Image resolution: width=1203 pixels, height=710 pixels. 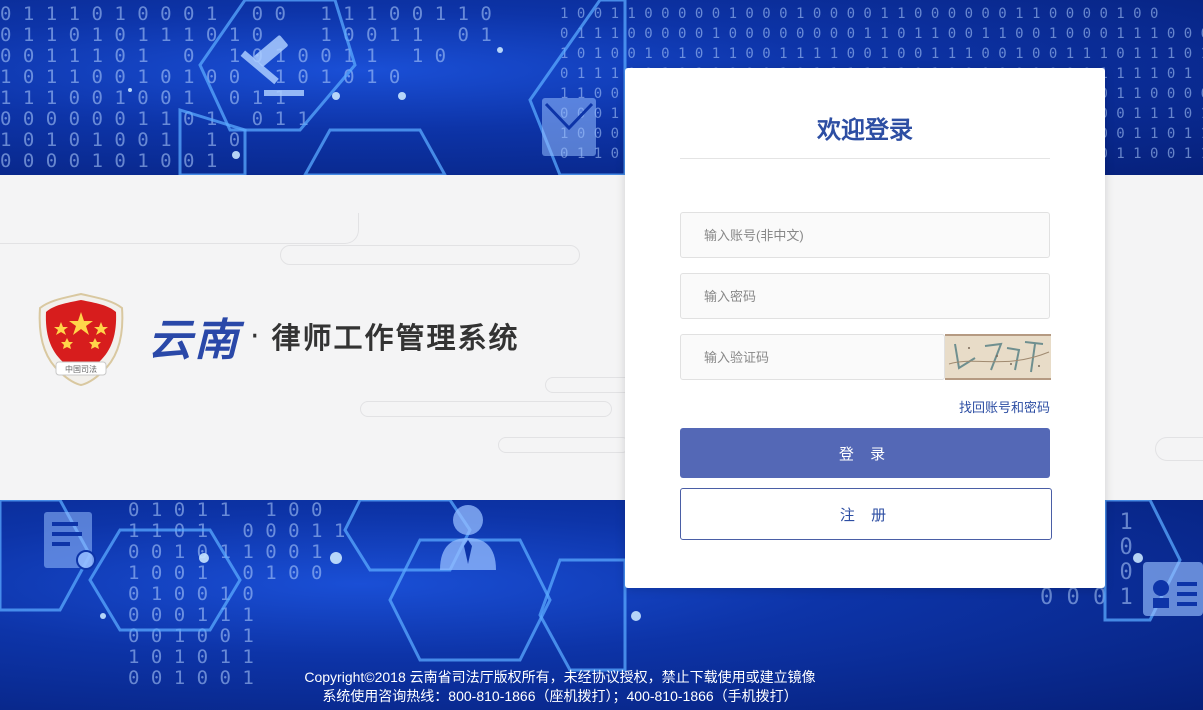 I want to click on gavel-icon, so click(x=272, y=65).